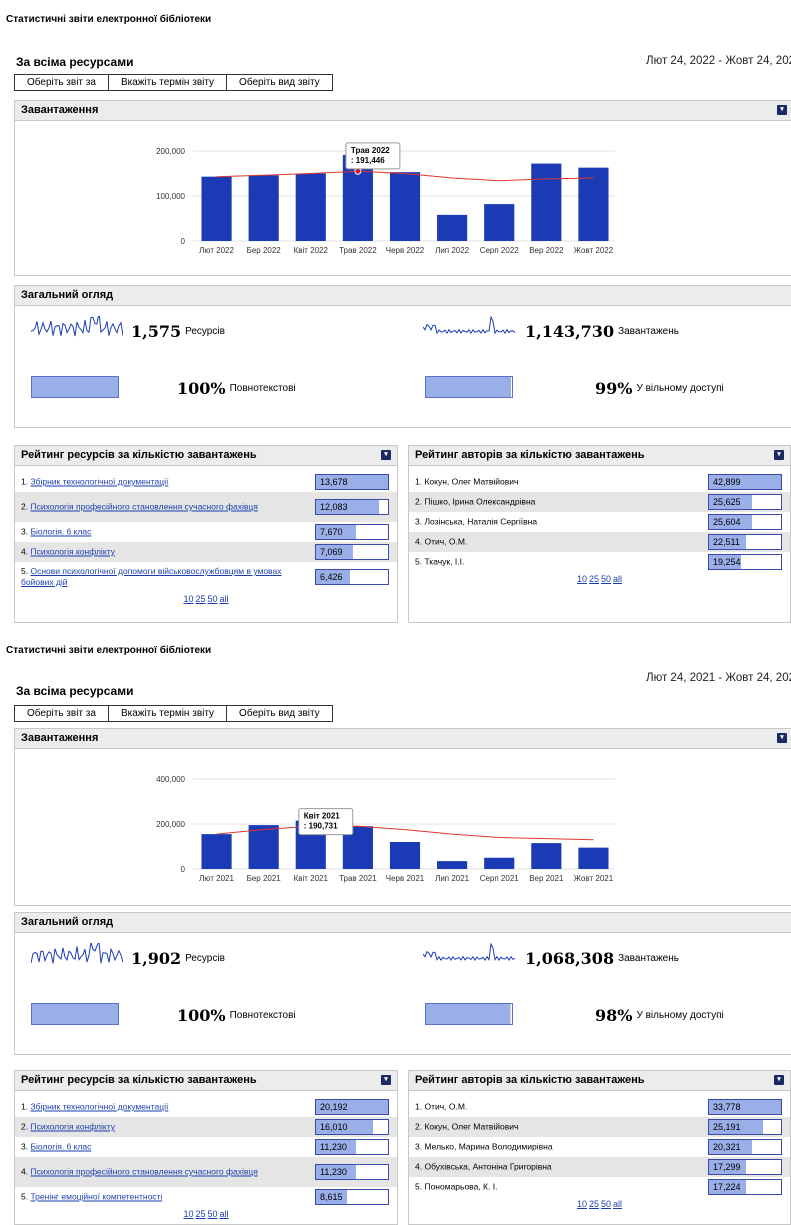  I want to click on download-count-bar: 33,778, so click(745, 1107).